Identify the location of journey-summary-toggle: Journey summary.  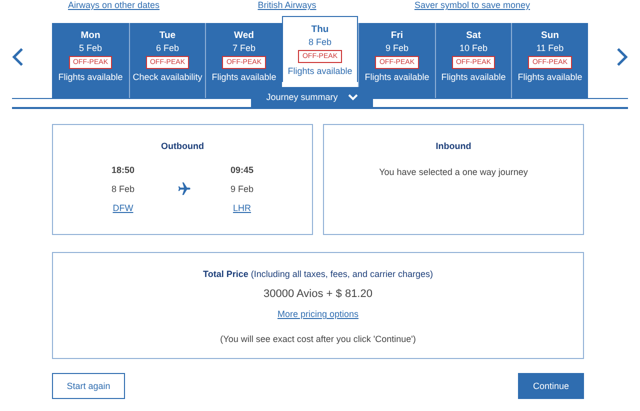
(312, 97).